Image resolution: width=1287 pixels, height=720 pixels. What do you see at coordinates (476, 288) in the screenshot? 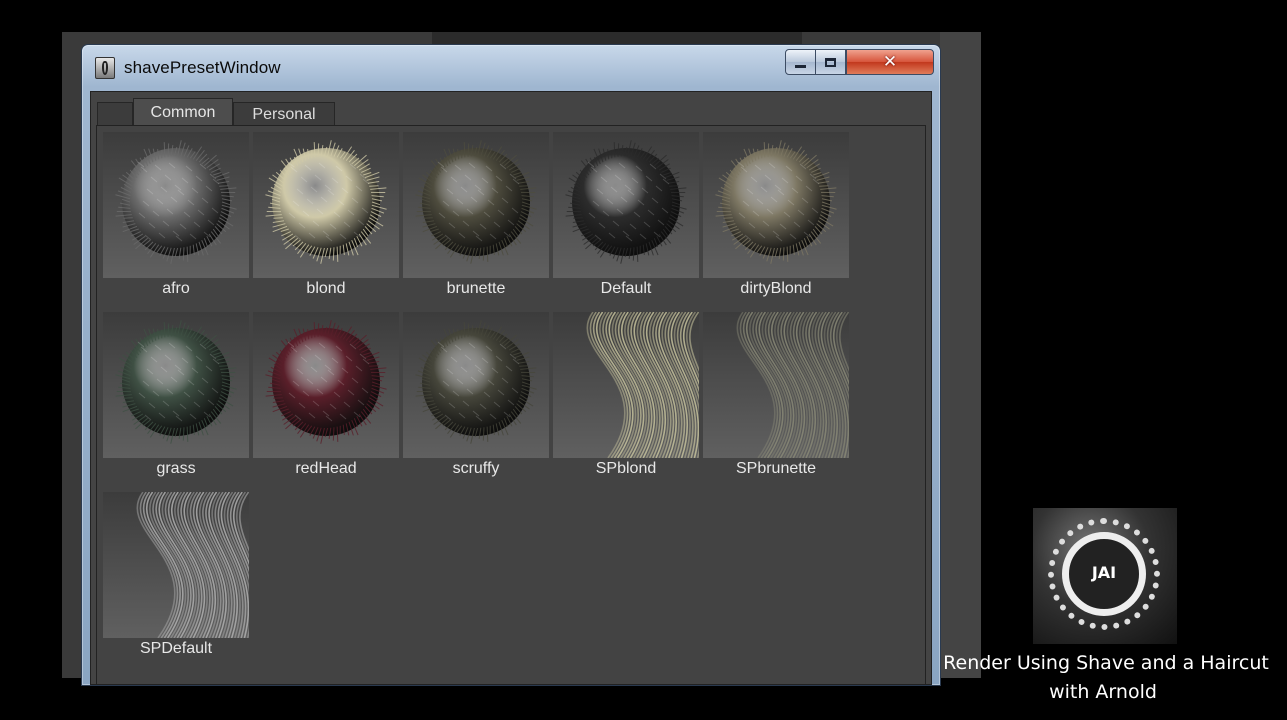
I see `preset-label: brunette` at bounding box center [476, 288].